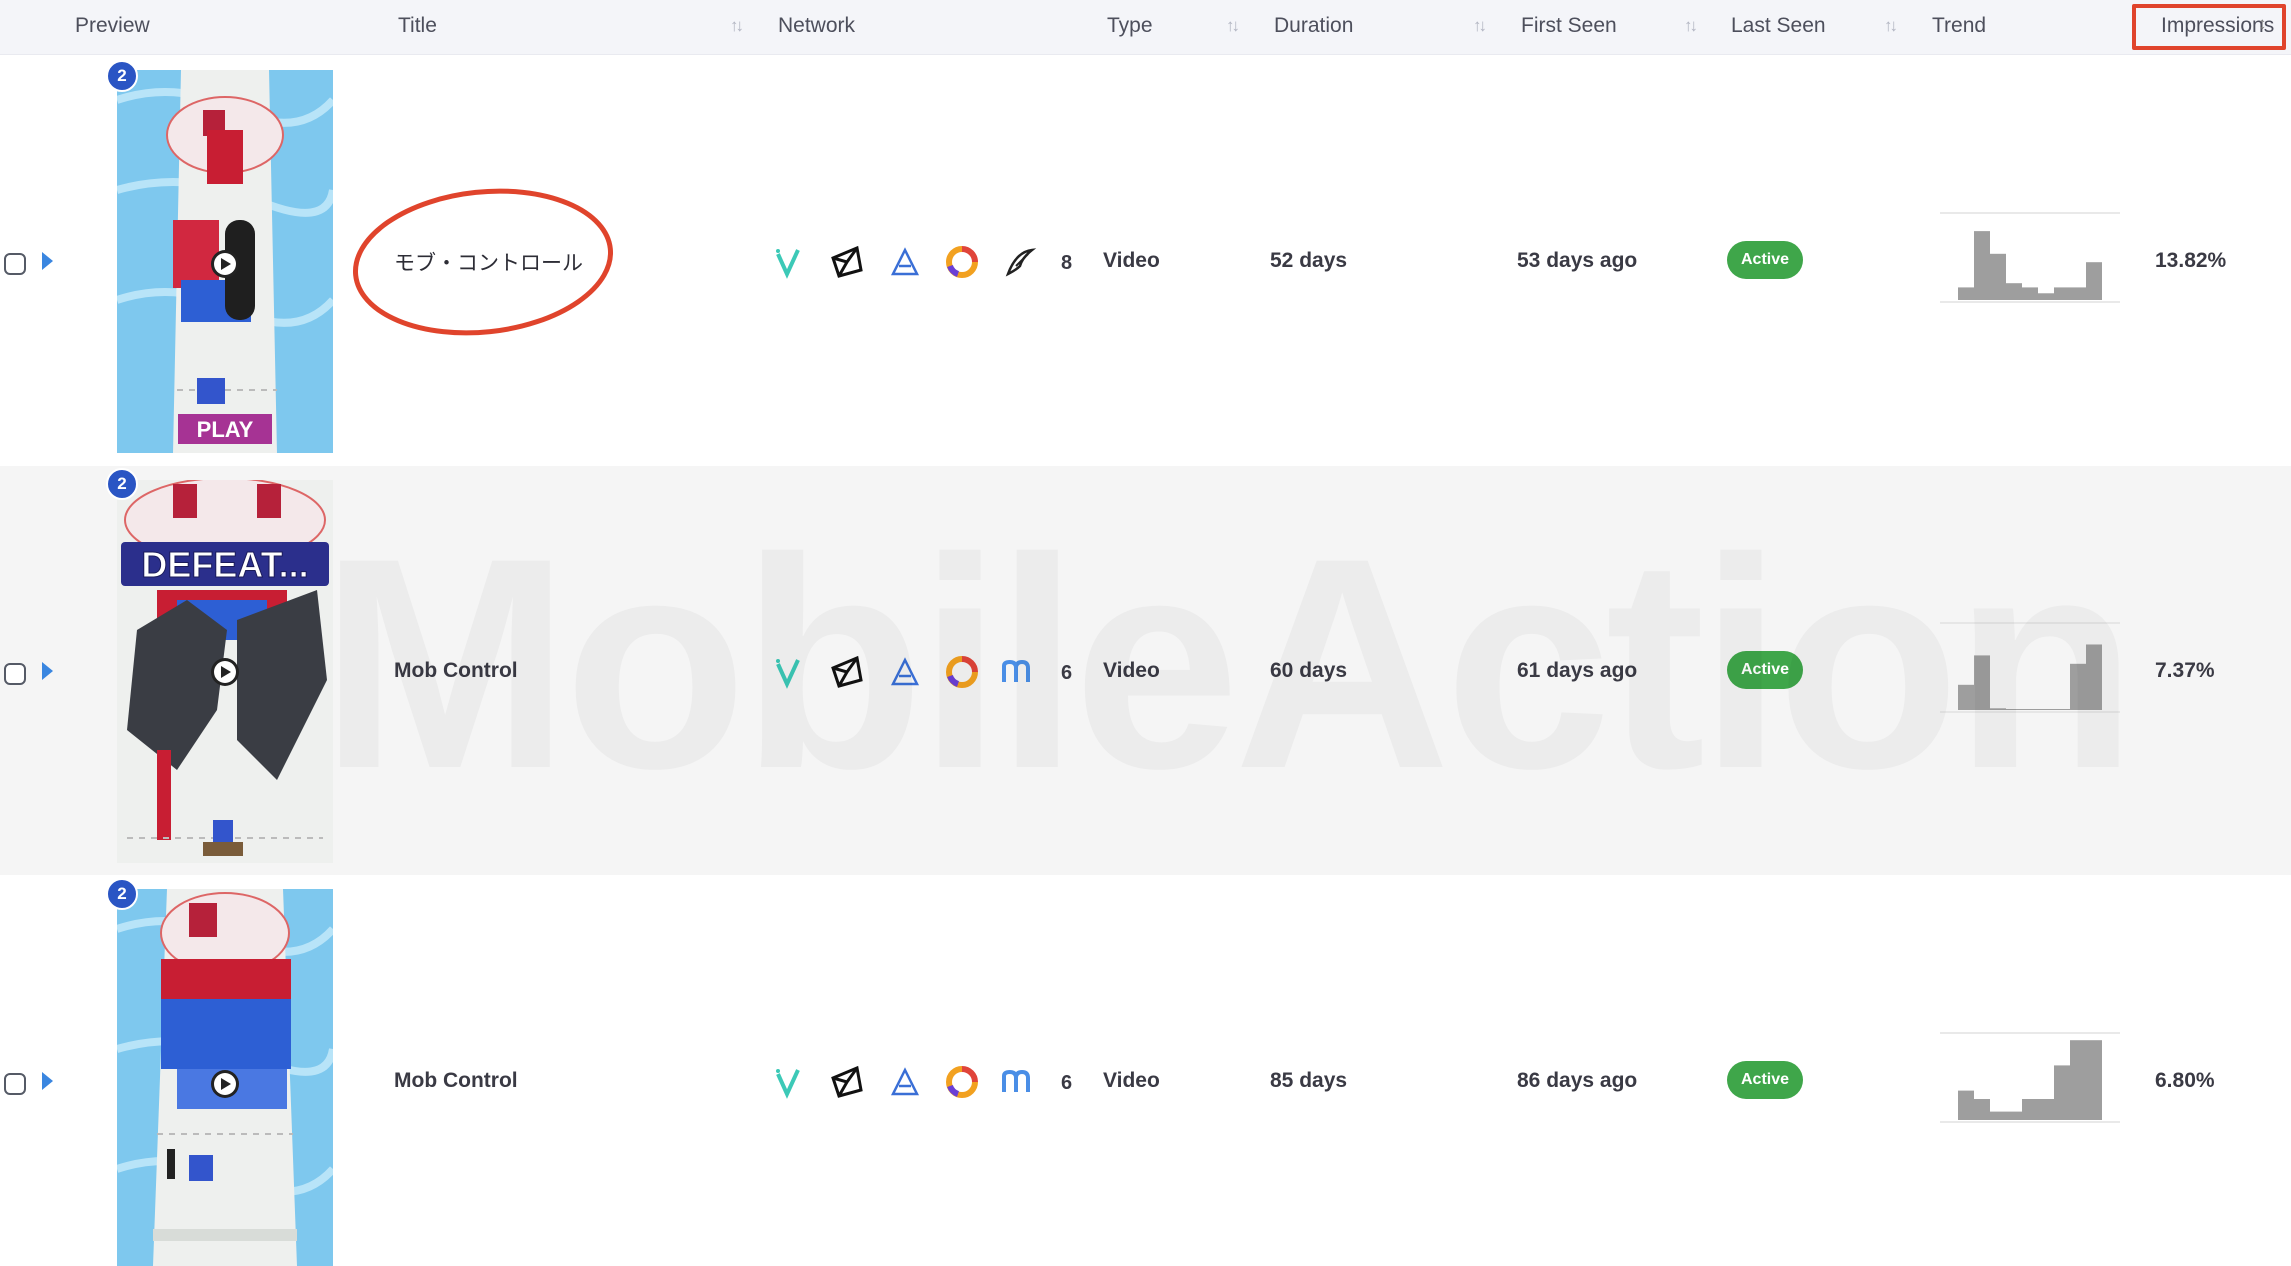 Image resolution: width=2291 pixels, height=1266 pixels. Describe the element at coordinates (1066, 263) in the screenshot. I see `network-count: 8` at that location.